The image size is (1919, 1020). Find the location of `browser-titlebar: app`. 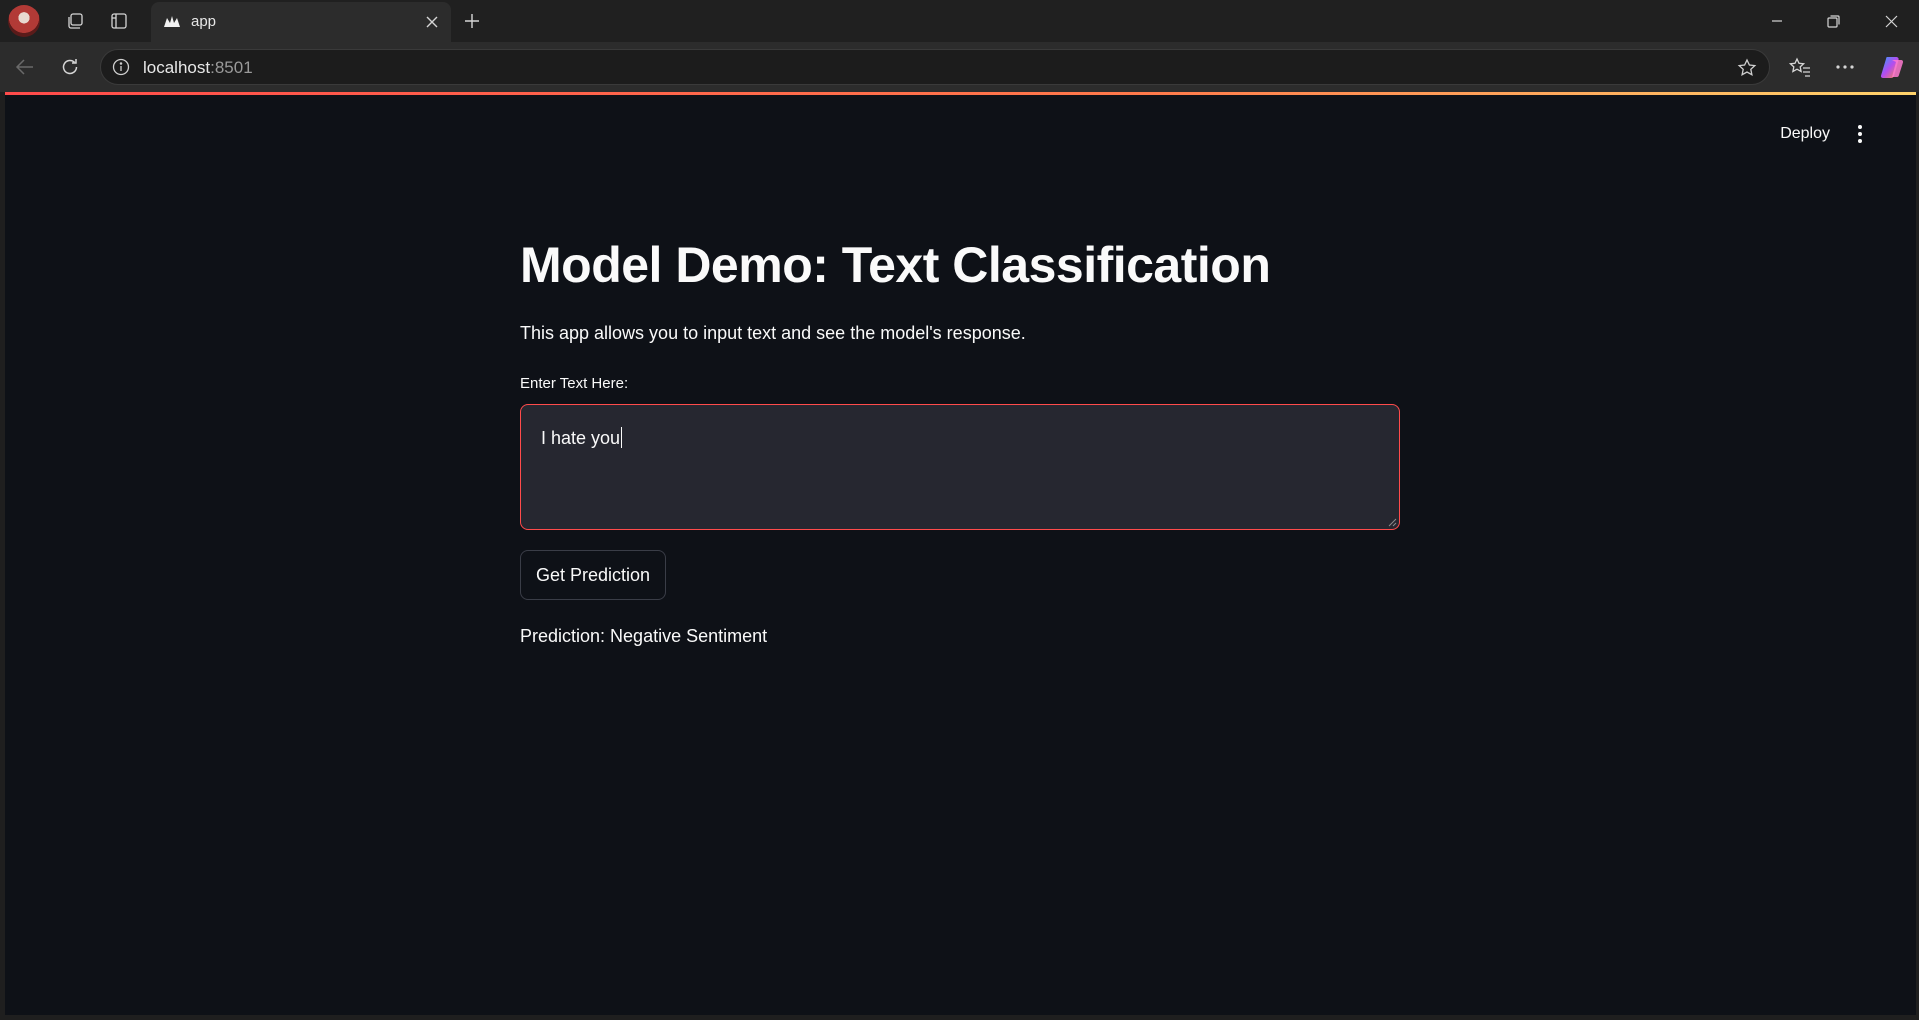

browser-titlebar: app is located at coordinates (959, 21).